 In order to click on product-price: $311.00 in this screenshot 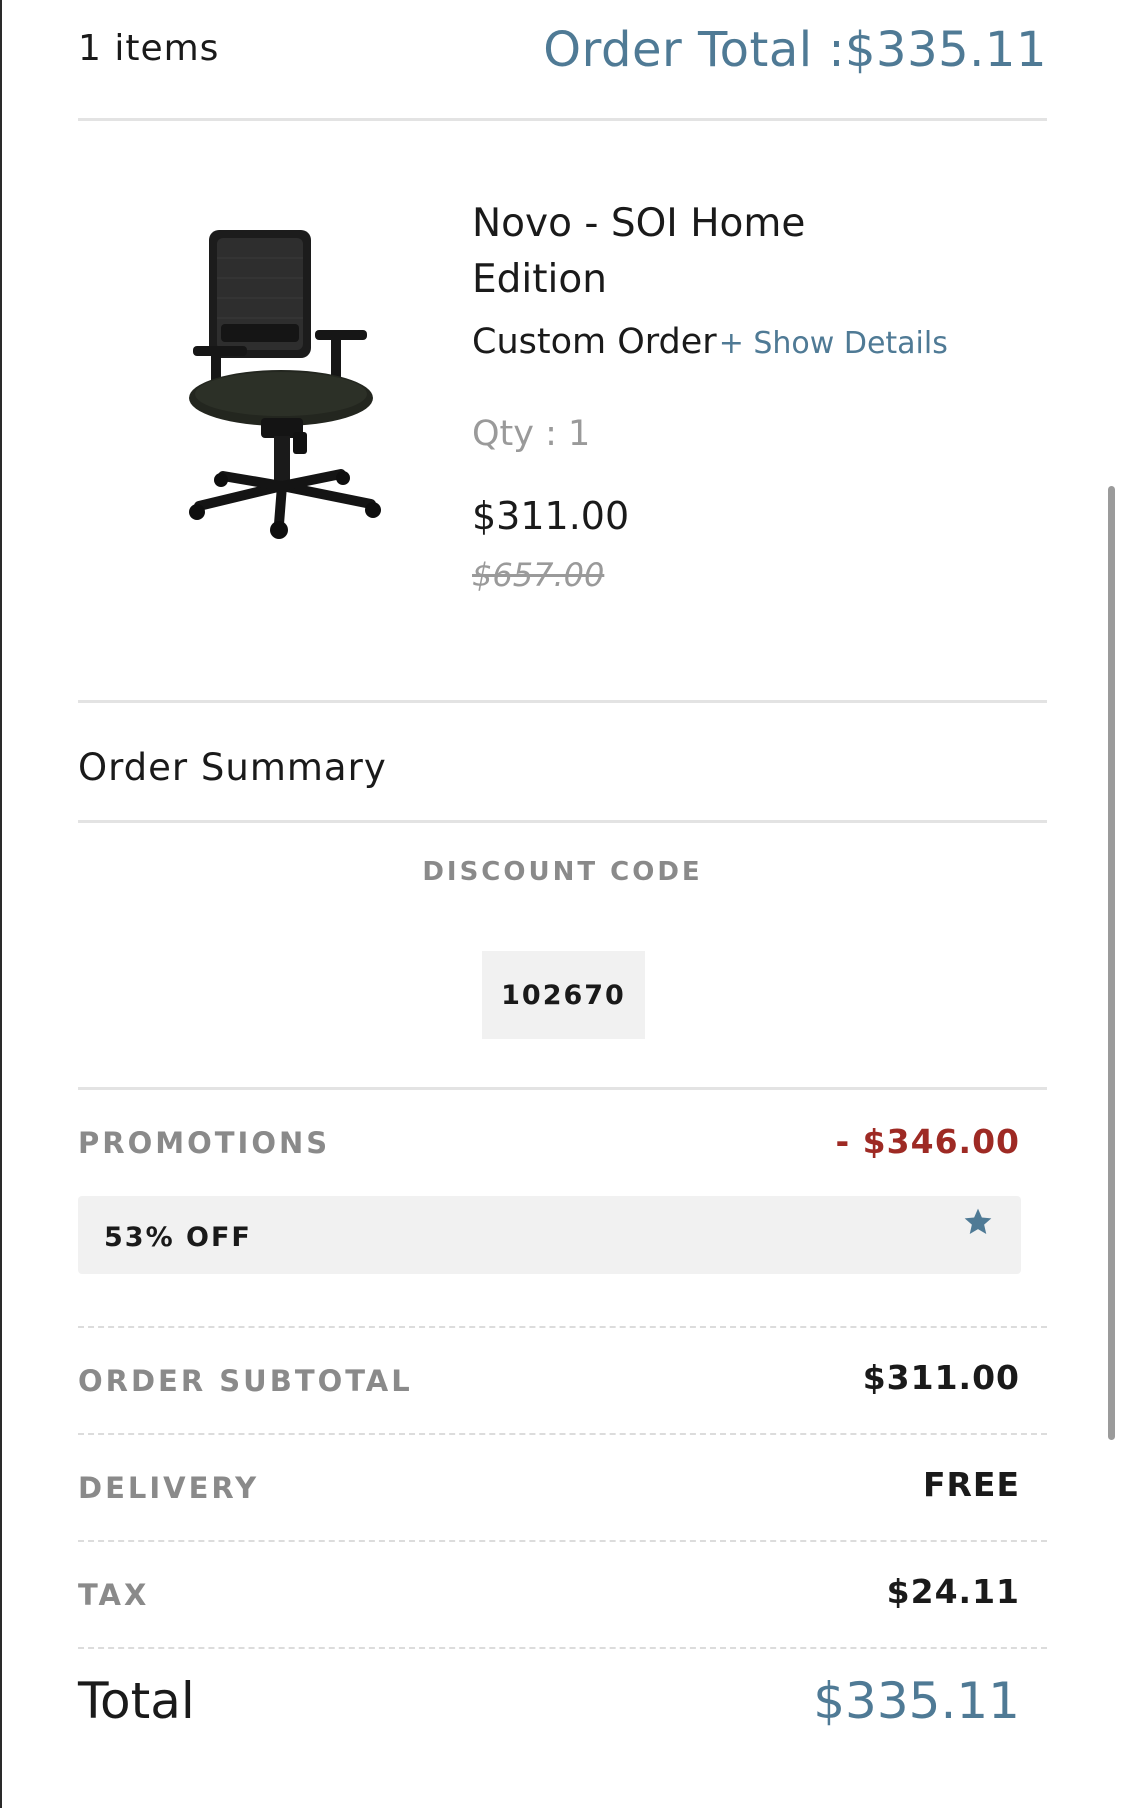, I will do `click(551, 516)`.